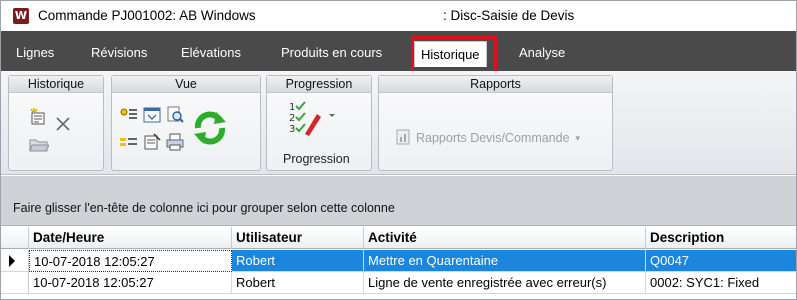 Image resolution: width=797 pixels, height=300 pixels. I want to click on ribbon-group-rapports: Rapports, so click(495, 123).